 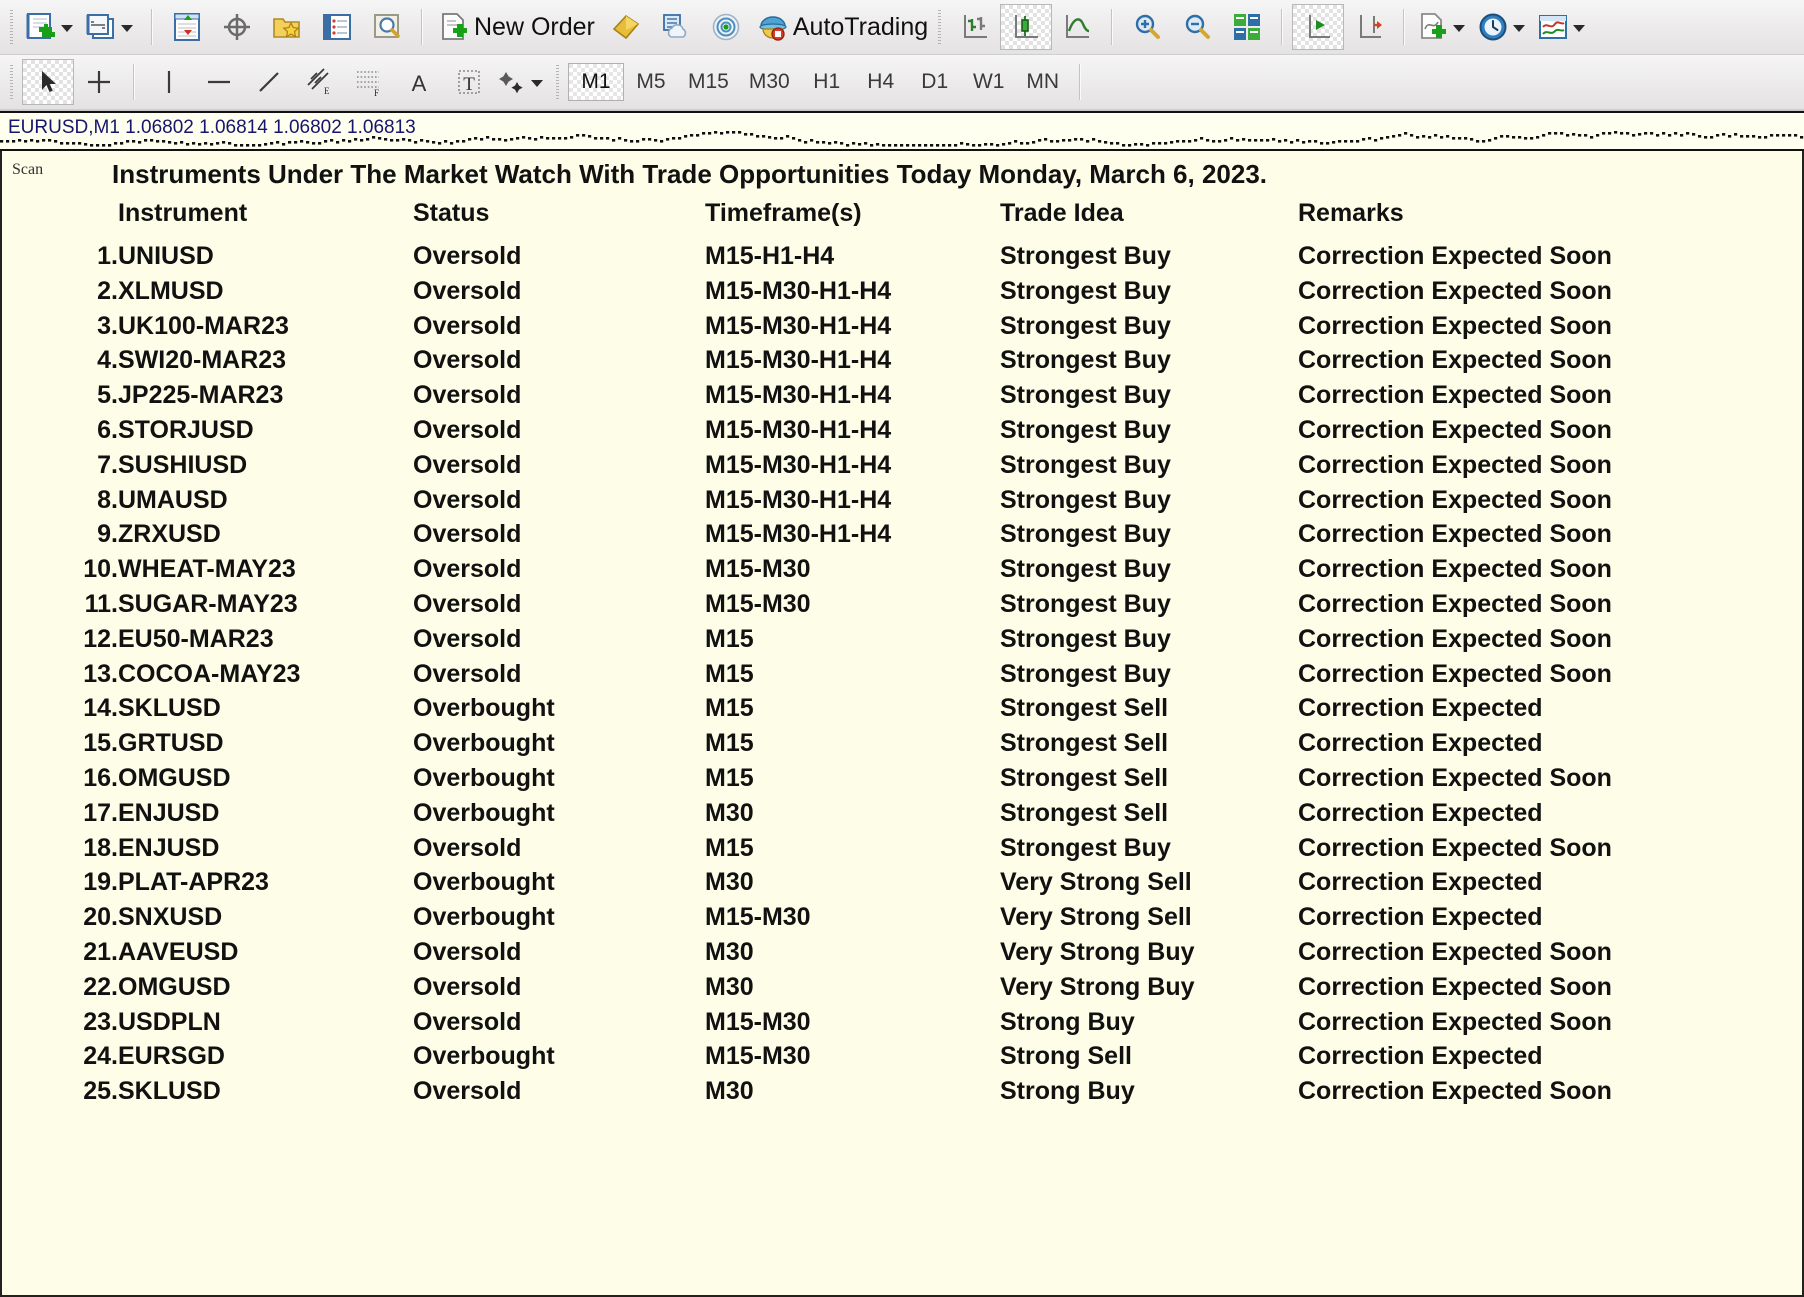 What do you see at coordinates (769, 82) in the screenshot?
I see `timeframe-m30: M30` at bounding box center [769, 82].